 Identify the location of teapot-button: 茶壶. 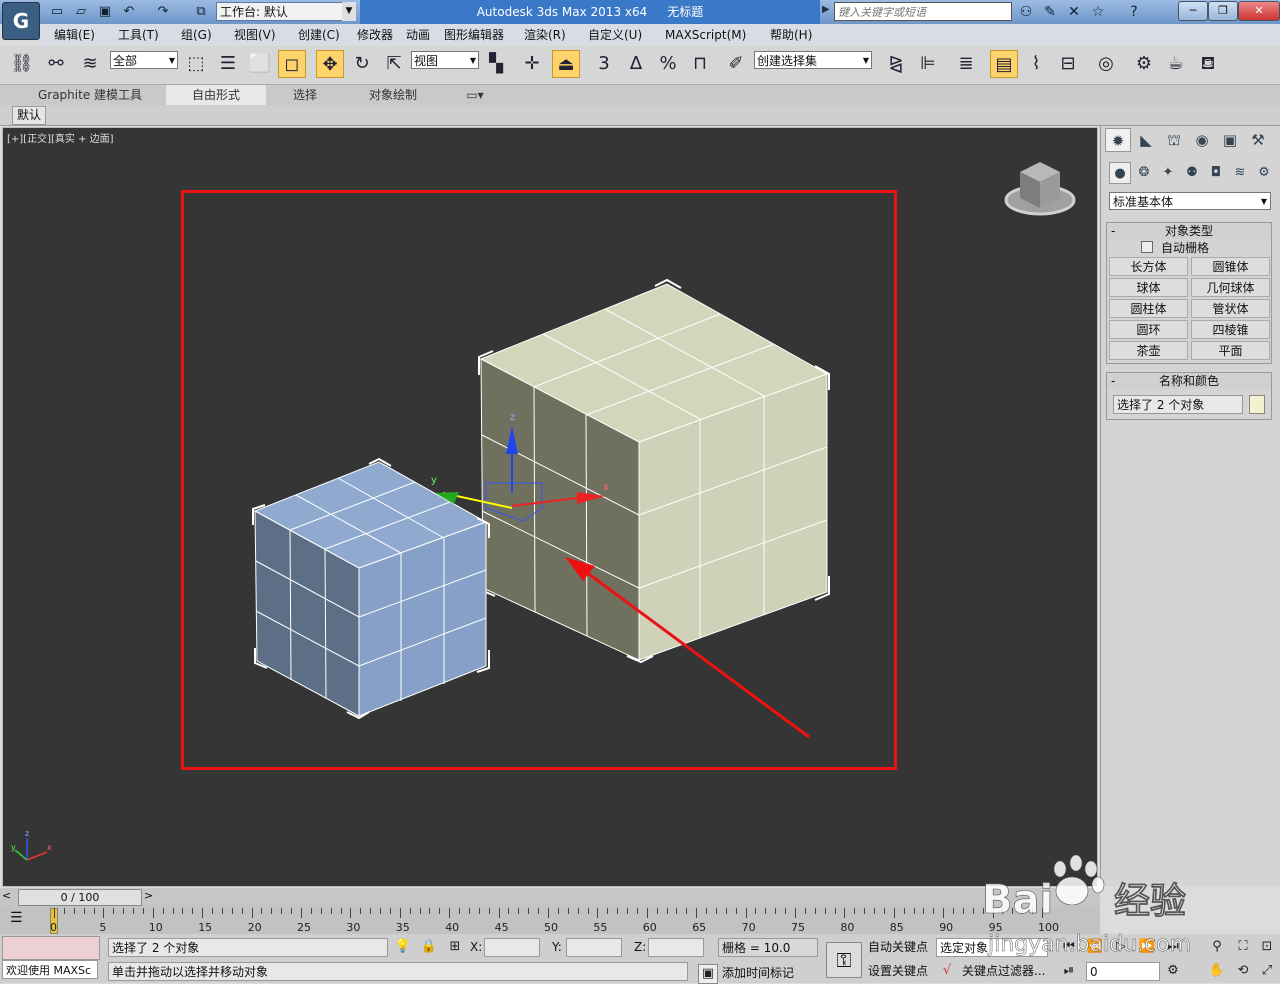
(1148, 350).